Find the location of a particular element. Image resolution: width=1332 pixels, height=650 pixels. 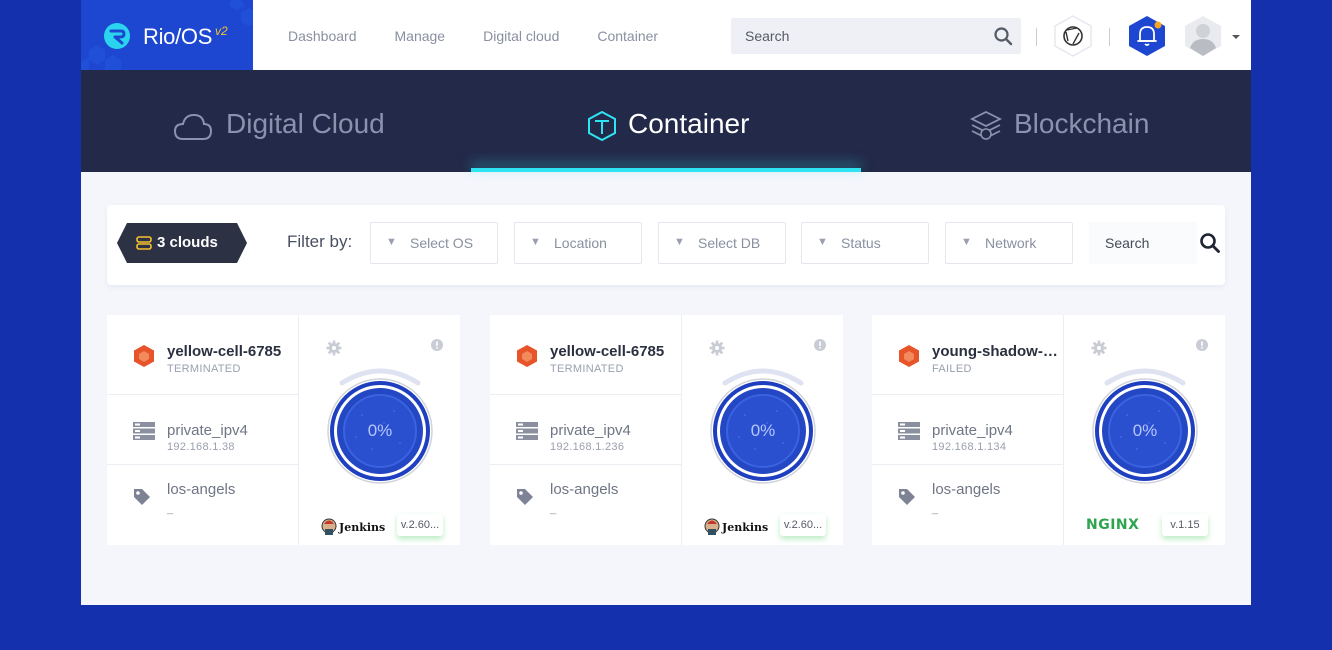

select-text: Network is located at coordinates (1011, 243).